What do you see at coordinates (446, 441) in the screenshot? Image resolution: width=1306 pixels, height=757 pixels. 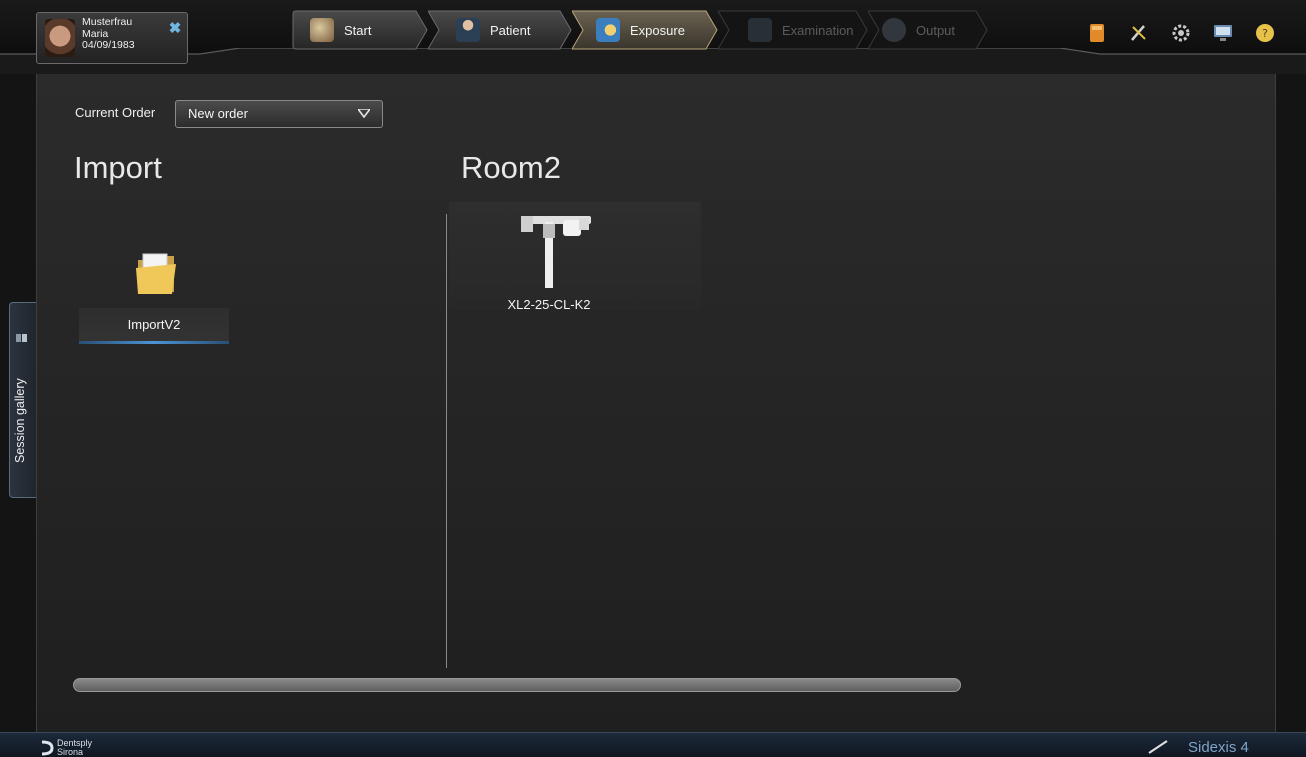 I see `section-divider` at bounding box center [446, 441].